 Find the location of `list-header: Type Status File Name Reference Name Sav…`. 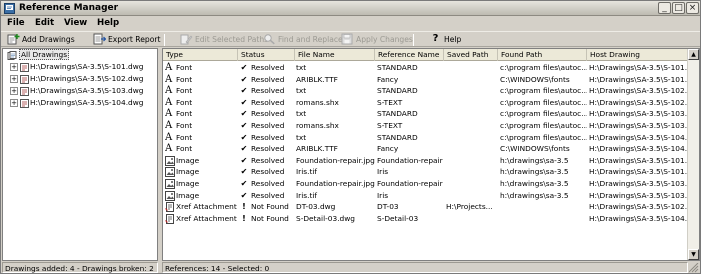

list-header: Type Status File Name Reference Name Sav… is located at coordinates (425, 55).